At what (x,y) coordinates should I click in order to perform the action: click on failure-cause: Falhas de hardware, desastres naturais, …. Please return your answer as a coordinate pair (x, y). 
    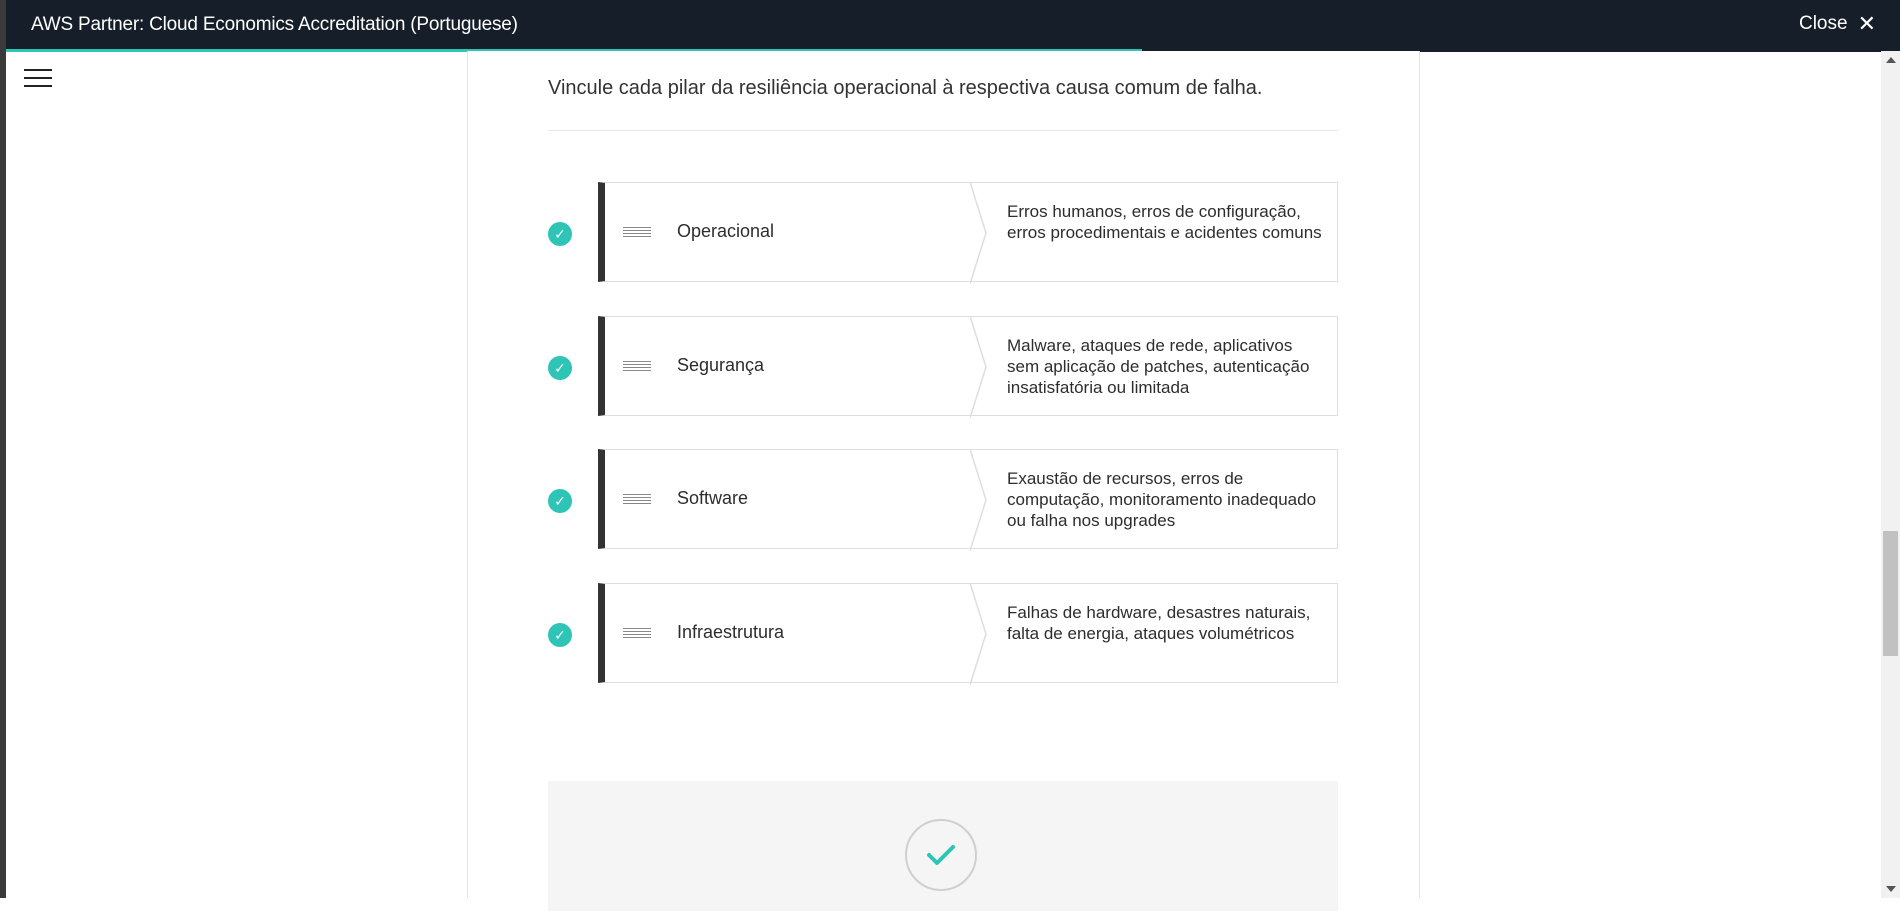
    Looking at the image, I should click on (1159, 623).